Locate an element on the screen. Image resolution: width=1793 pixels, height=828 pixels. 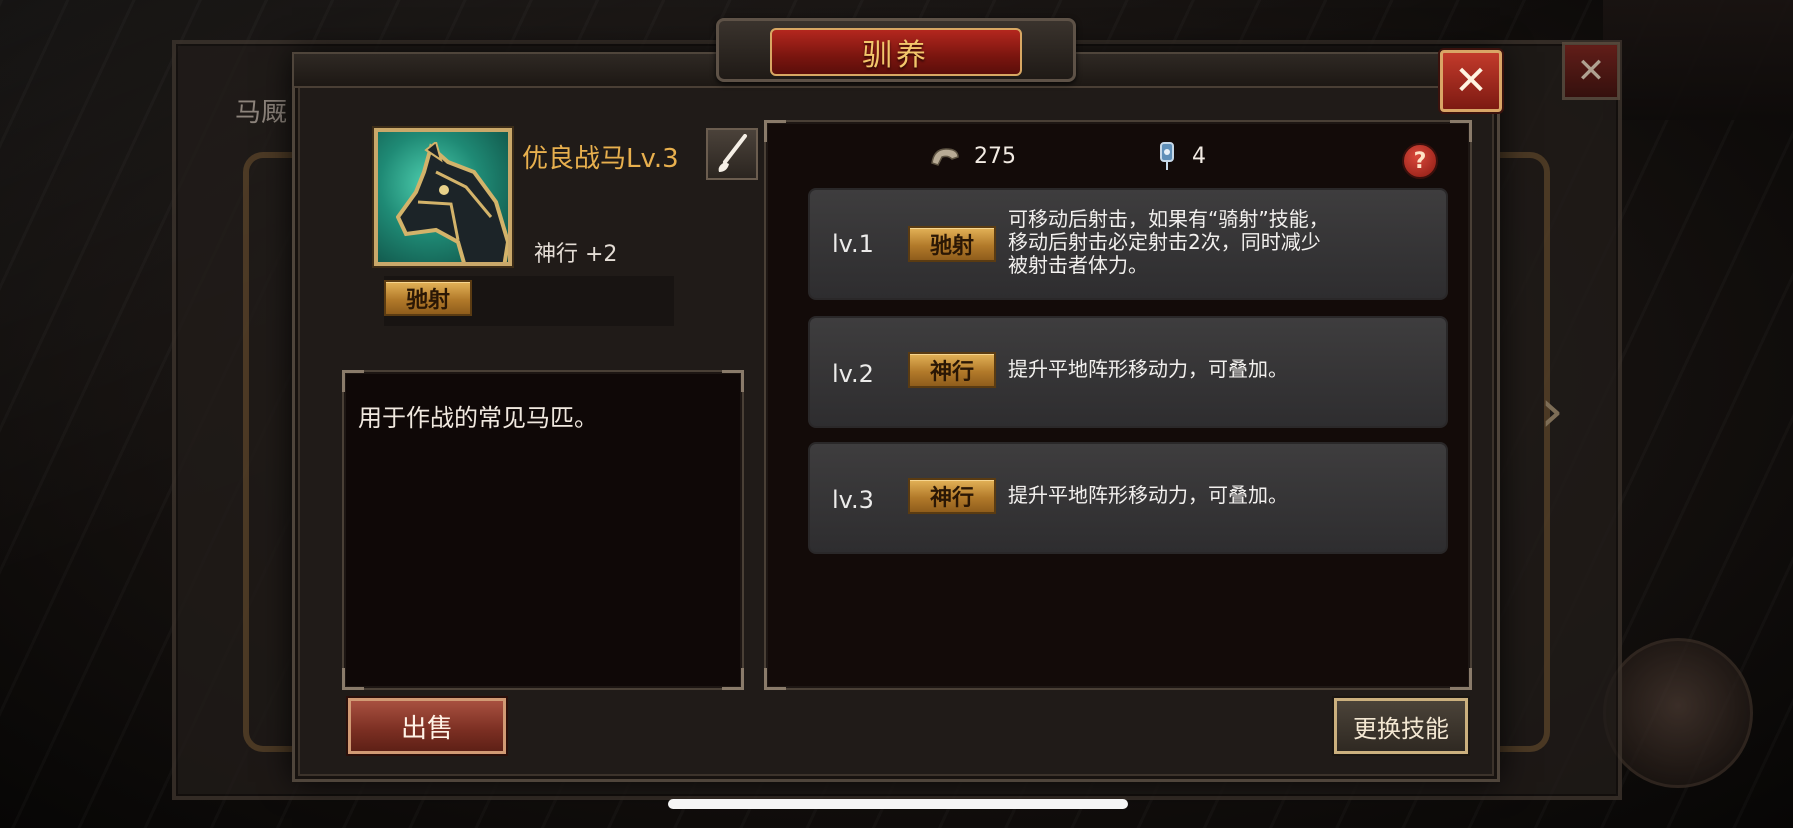
home-indicator is located at coordinates (898, 804).